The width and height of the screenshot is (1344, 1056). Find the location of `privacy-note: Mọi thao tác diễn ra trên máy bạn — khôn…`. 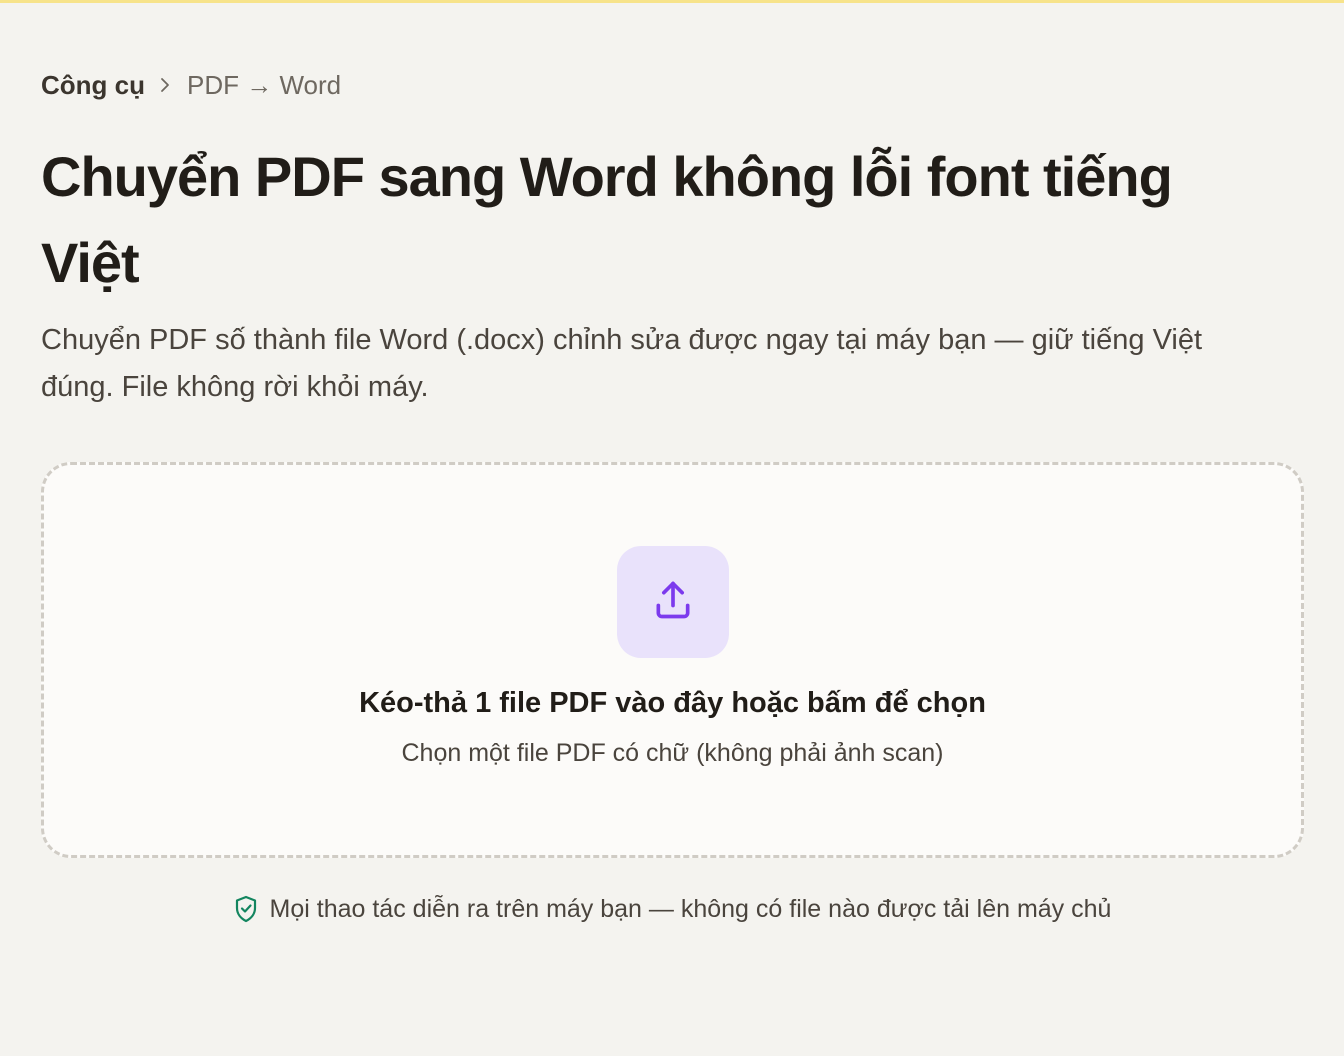

privacy-note: Mọi thao tác diễn ra trên máy bạn — khôn… is located at coordinates (672, 909).